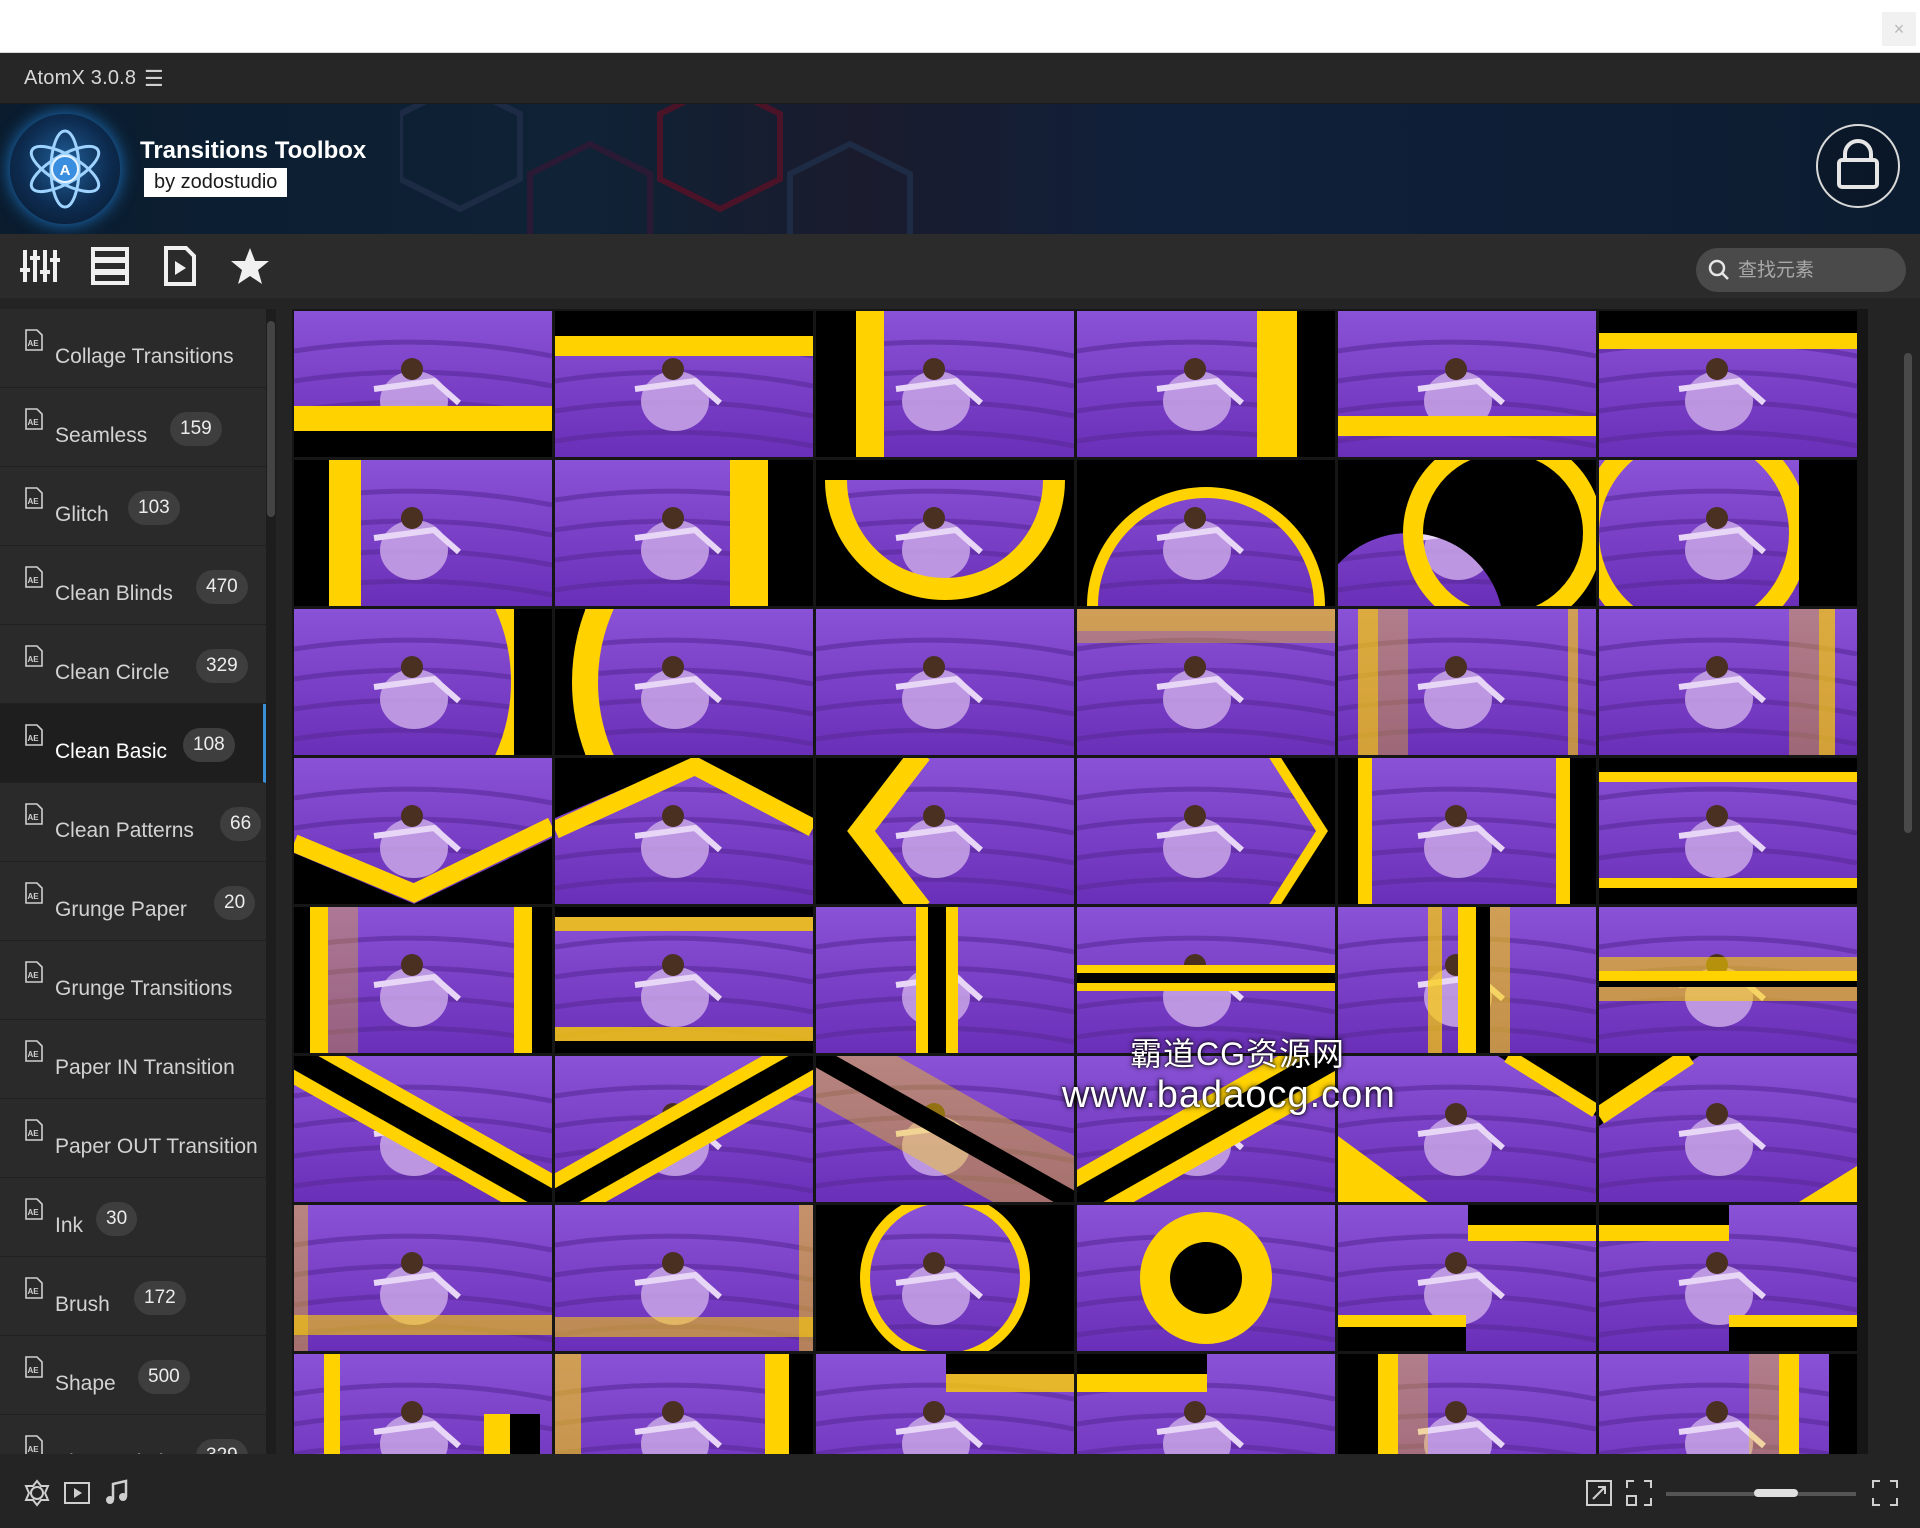 The image size is (1920, 1528). What do you see at coordinates (1776, 1493) in the screenshot?
I see `slider-knob` at bounding box center [1776, 1493].